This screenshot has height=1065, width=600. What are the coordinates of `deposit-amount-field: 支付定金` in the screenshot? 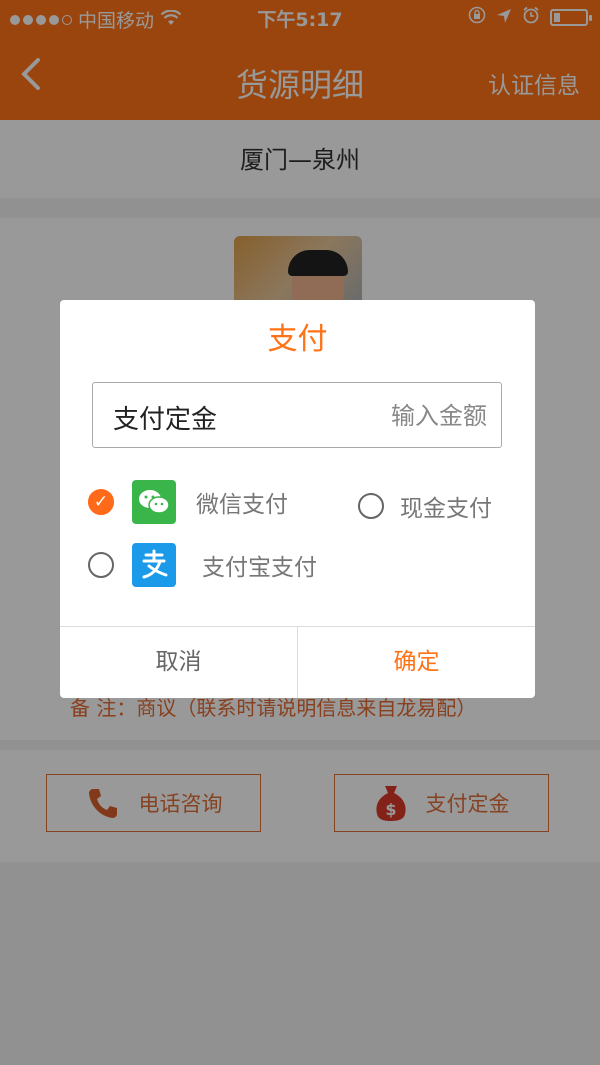 It's located at (297, 415).